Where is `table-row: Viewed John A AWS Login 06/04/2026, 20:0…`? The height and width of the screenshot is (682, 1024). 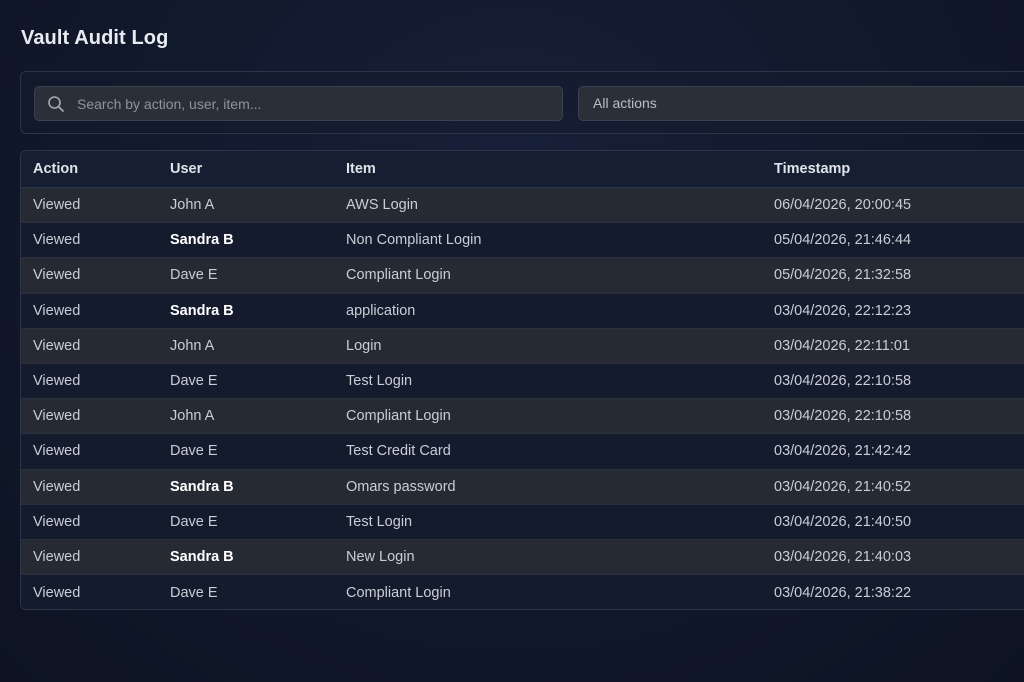 table-row: Viewed John A AWS Login 06/04/2026, 20:0… is located at coordinates (522, 206).